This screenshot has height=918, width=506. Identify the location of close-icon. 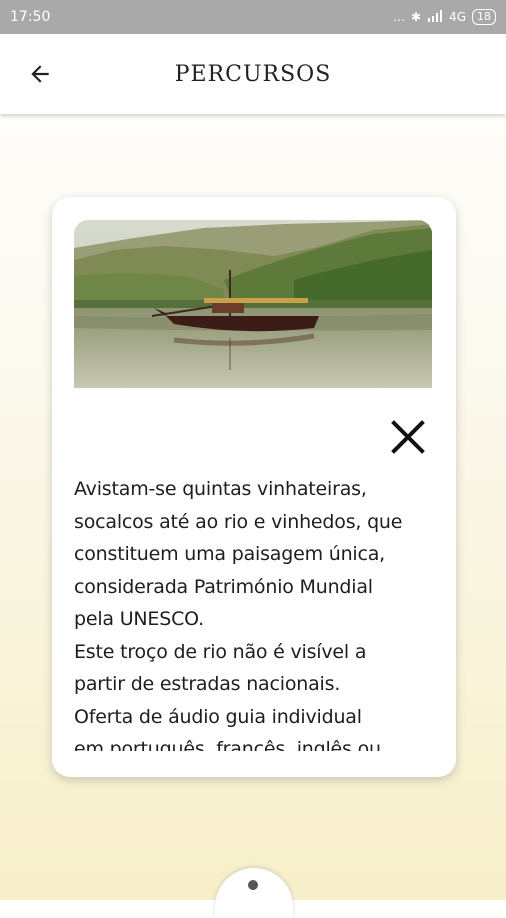
(408, 437).